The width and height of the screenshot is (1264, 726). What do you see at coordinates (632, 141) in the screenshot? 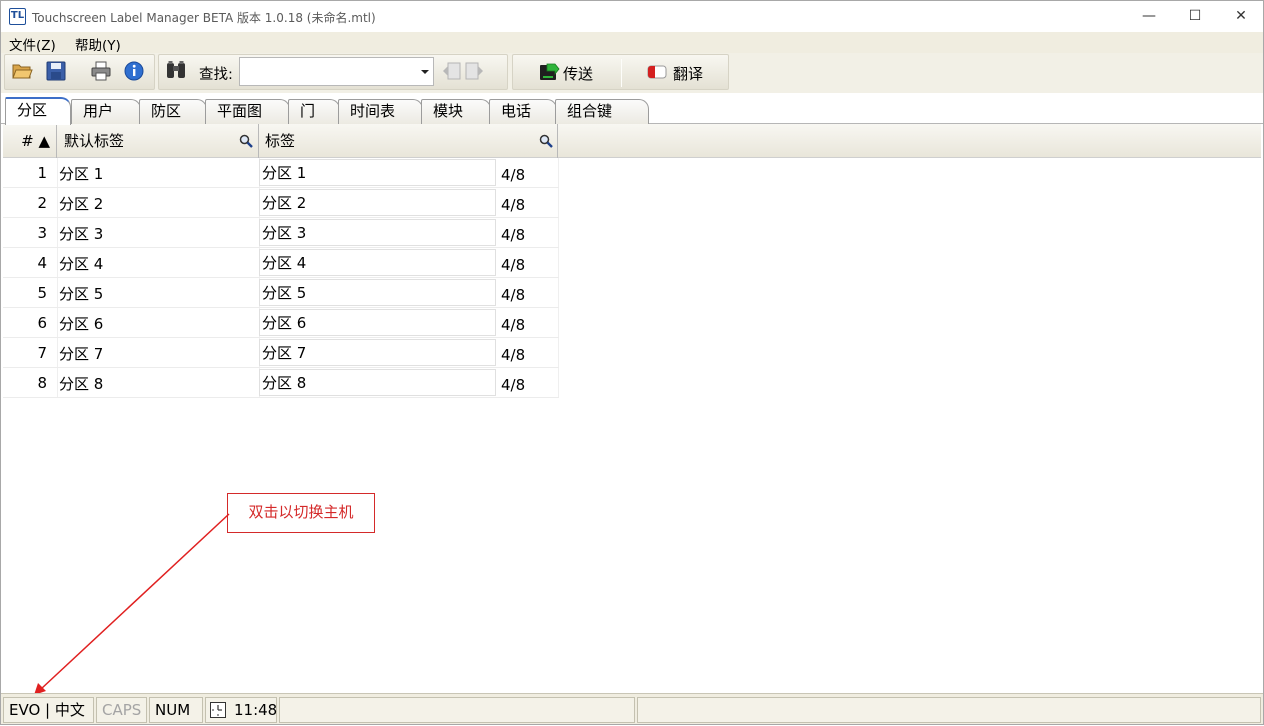
I see `grid-header: # ▲ 默认标签 标签` at bounding box center [632, 141].